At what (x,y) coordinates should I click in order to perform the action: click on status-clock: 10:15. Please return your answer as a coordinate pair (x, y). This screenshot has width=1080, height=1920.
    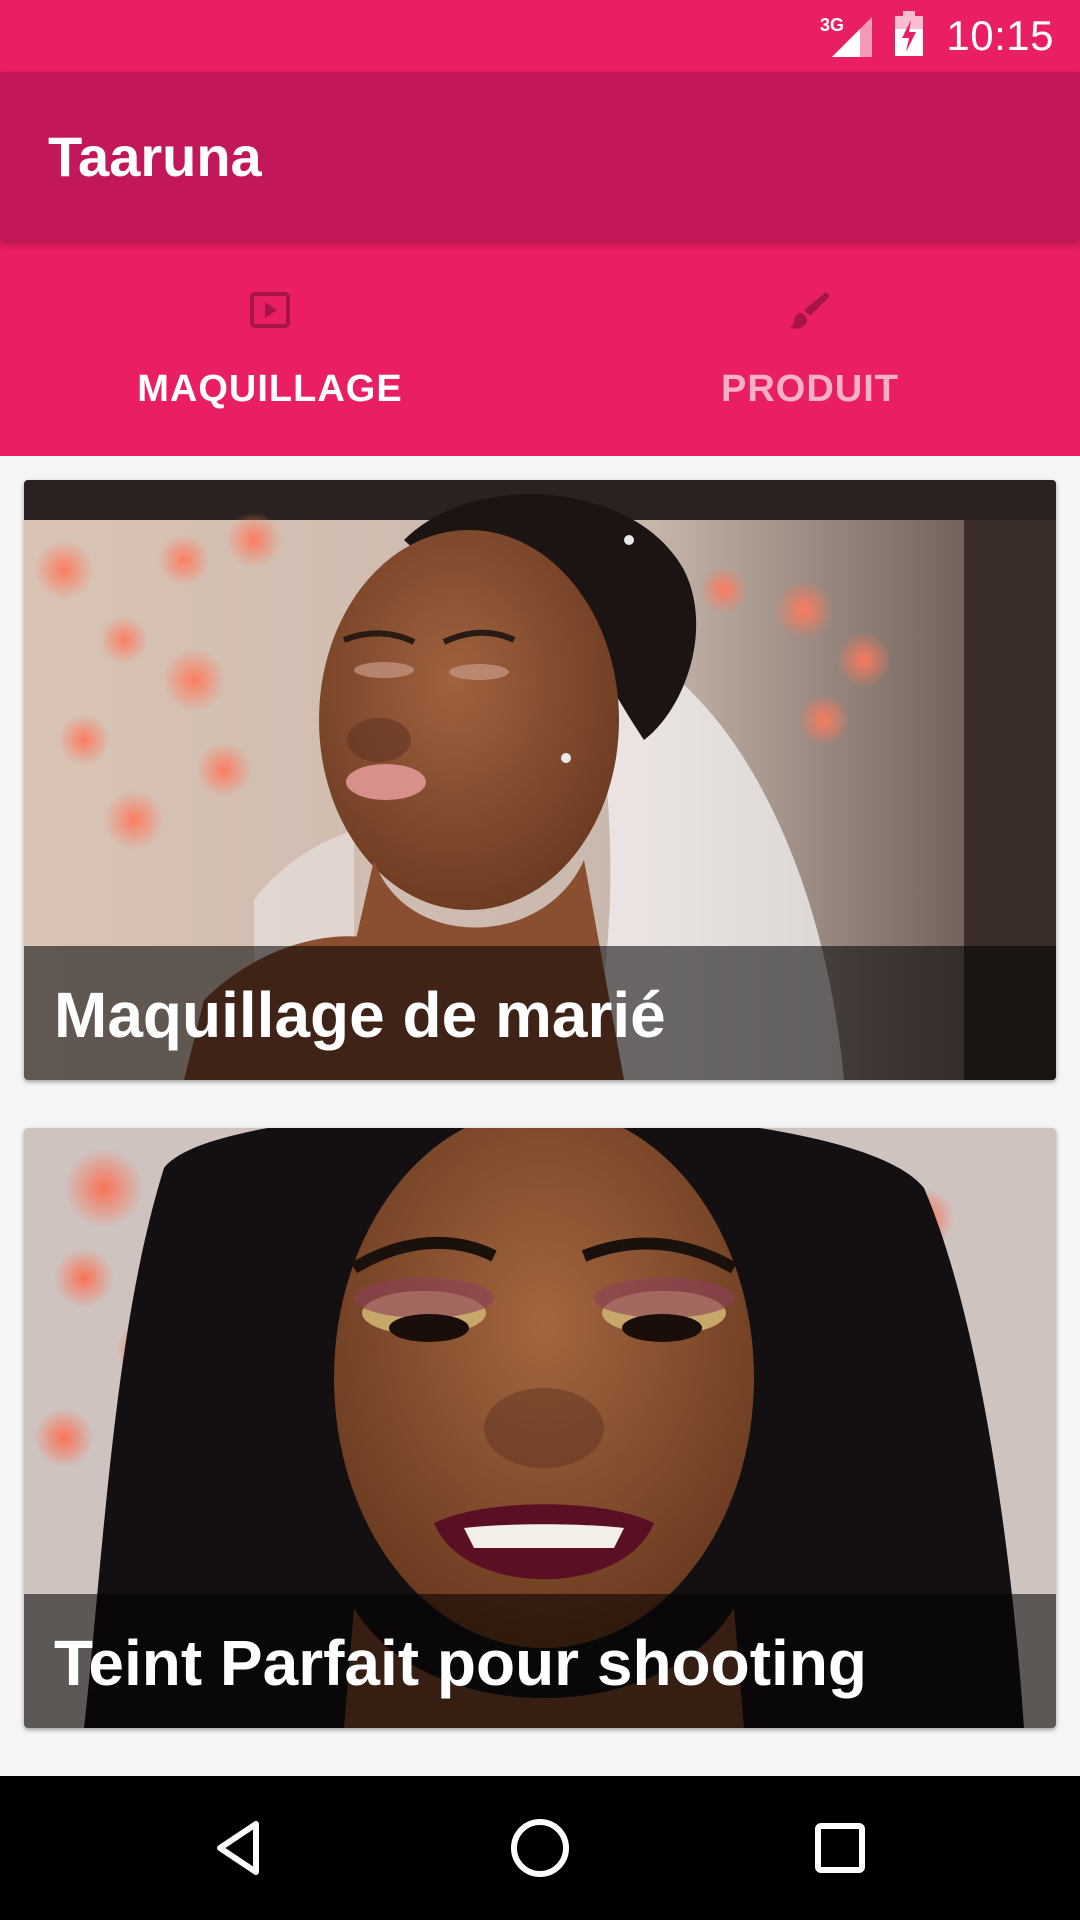
    Looking at the image, I should click on (1000, 35).